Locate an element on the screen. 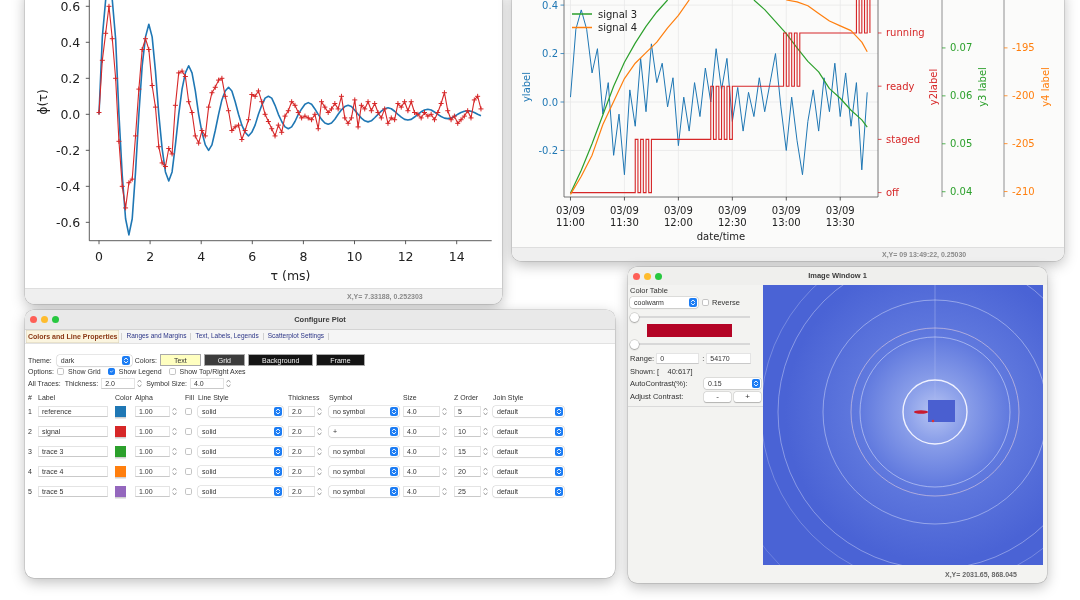 Image resolution: width=1080 pixels, height=600 pixels. tick-label: 03/09 11:30 is located at coordinates (624, 216).